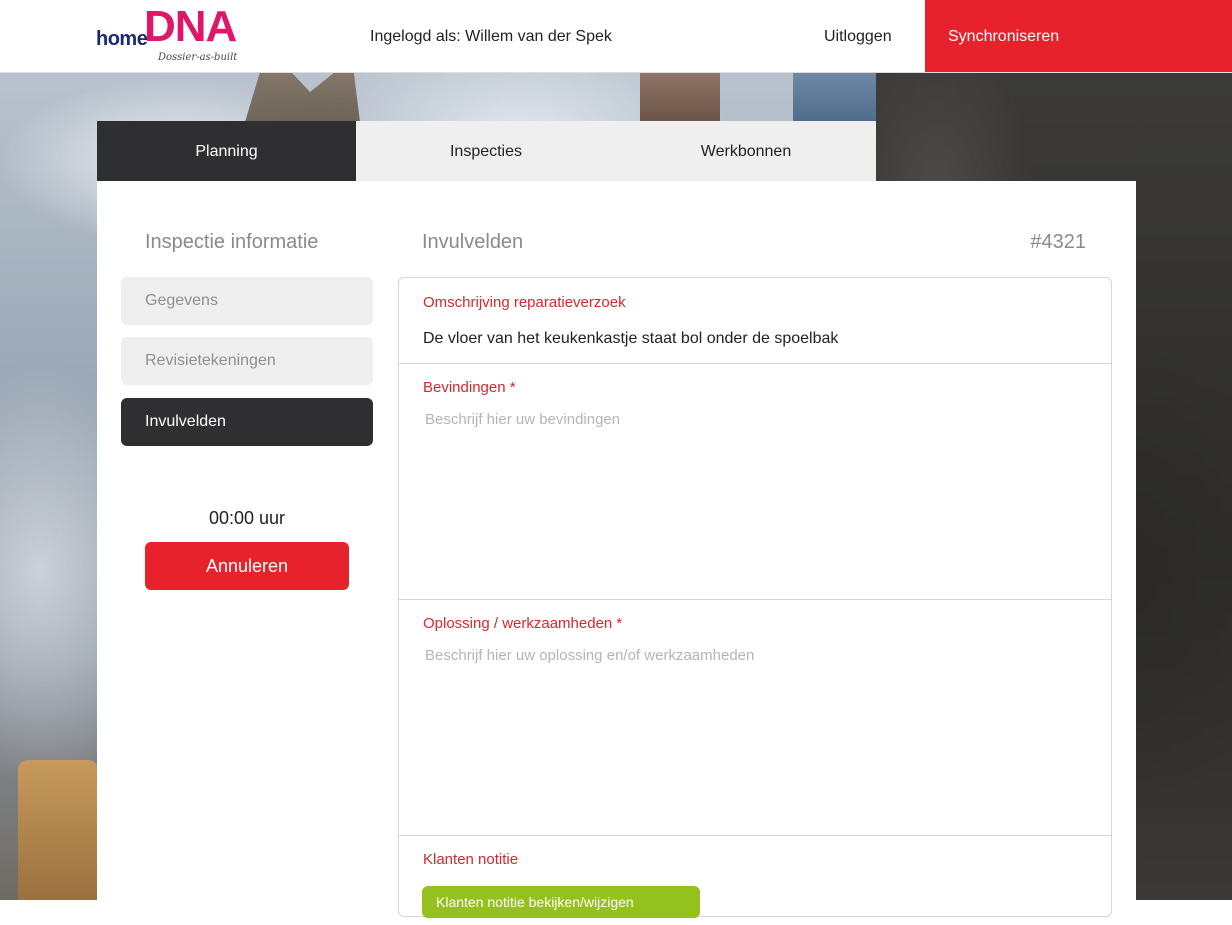 This screenshot has width=1232, height=925. I want to click on solution-section: Oplossing / werkzaamheden *, so click(755, 717).